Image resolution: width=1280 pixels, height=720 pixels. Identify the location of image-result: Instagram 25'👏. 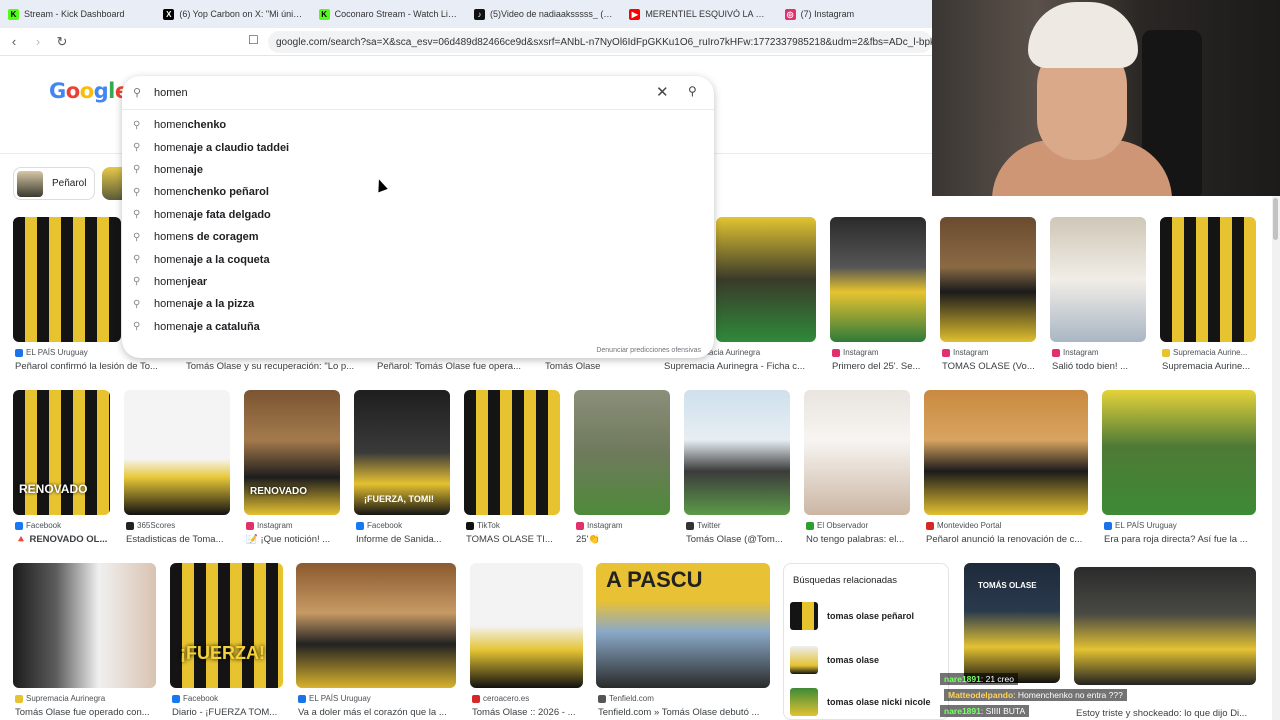
(622, 470).